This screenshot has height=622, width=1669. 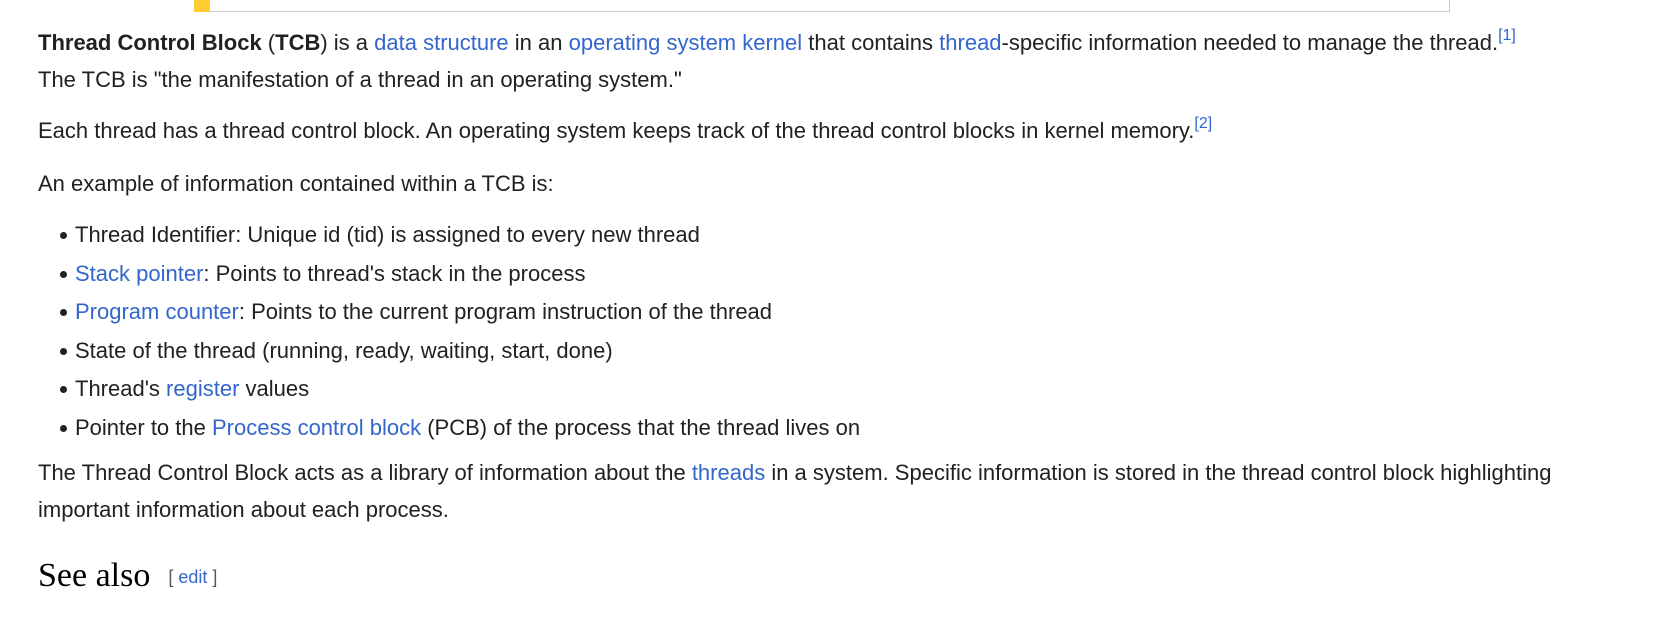 I want to click on link-data-structure: data structure, so click(x=441, y=42).